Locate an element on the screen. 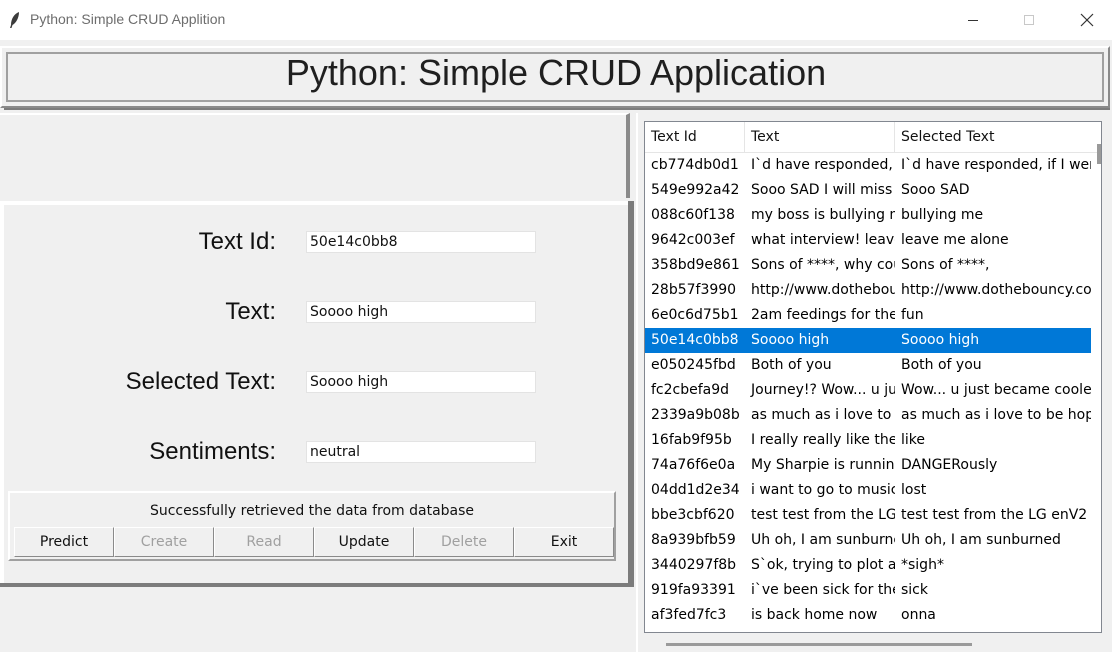  cell-text-id: cb774db0d1 is located at coordinates (695, 165).